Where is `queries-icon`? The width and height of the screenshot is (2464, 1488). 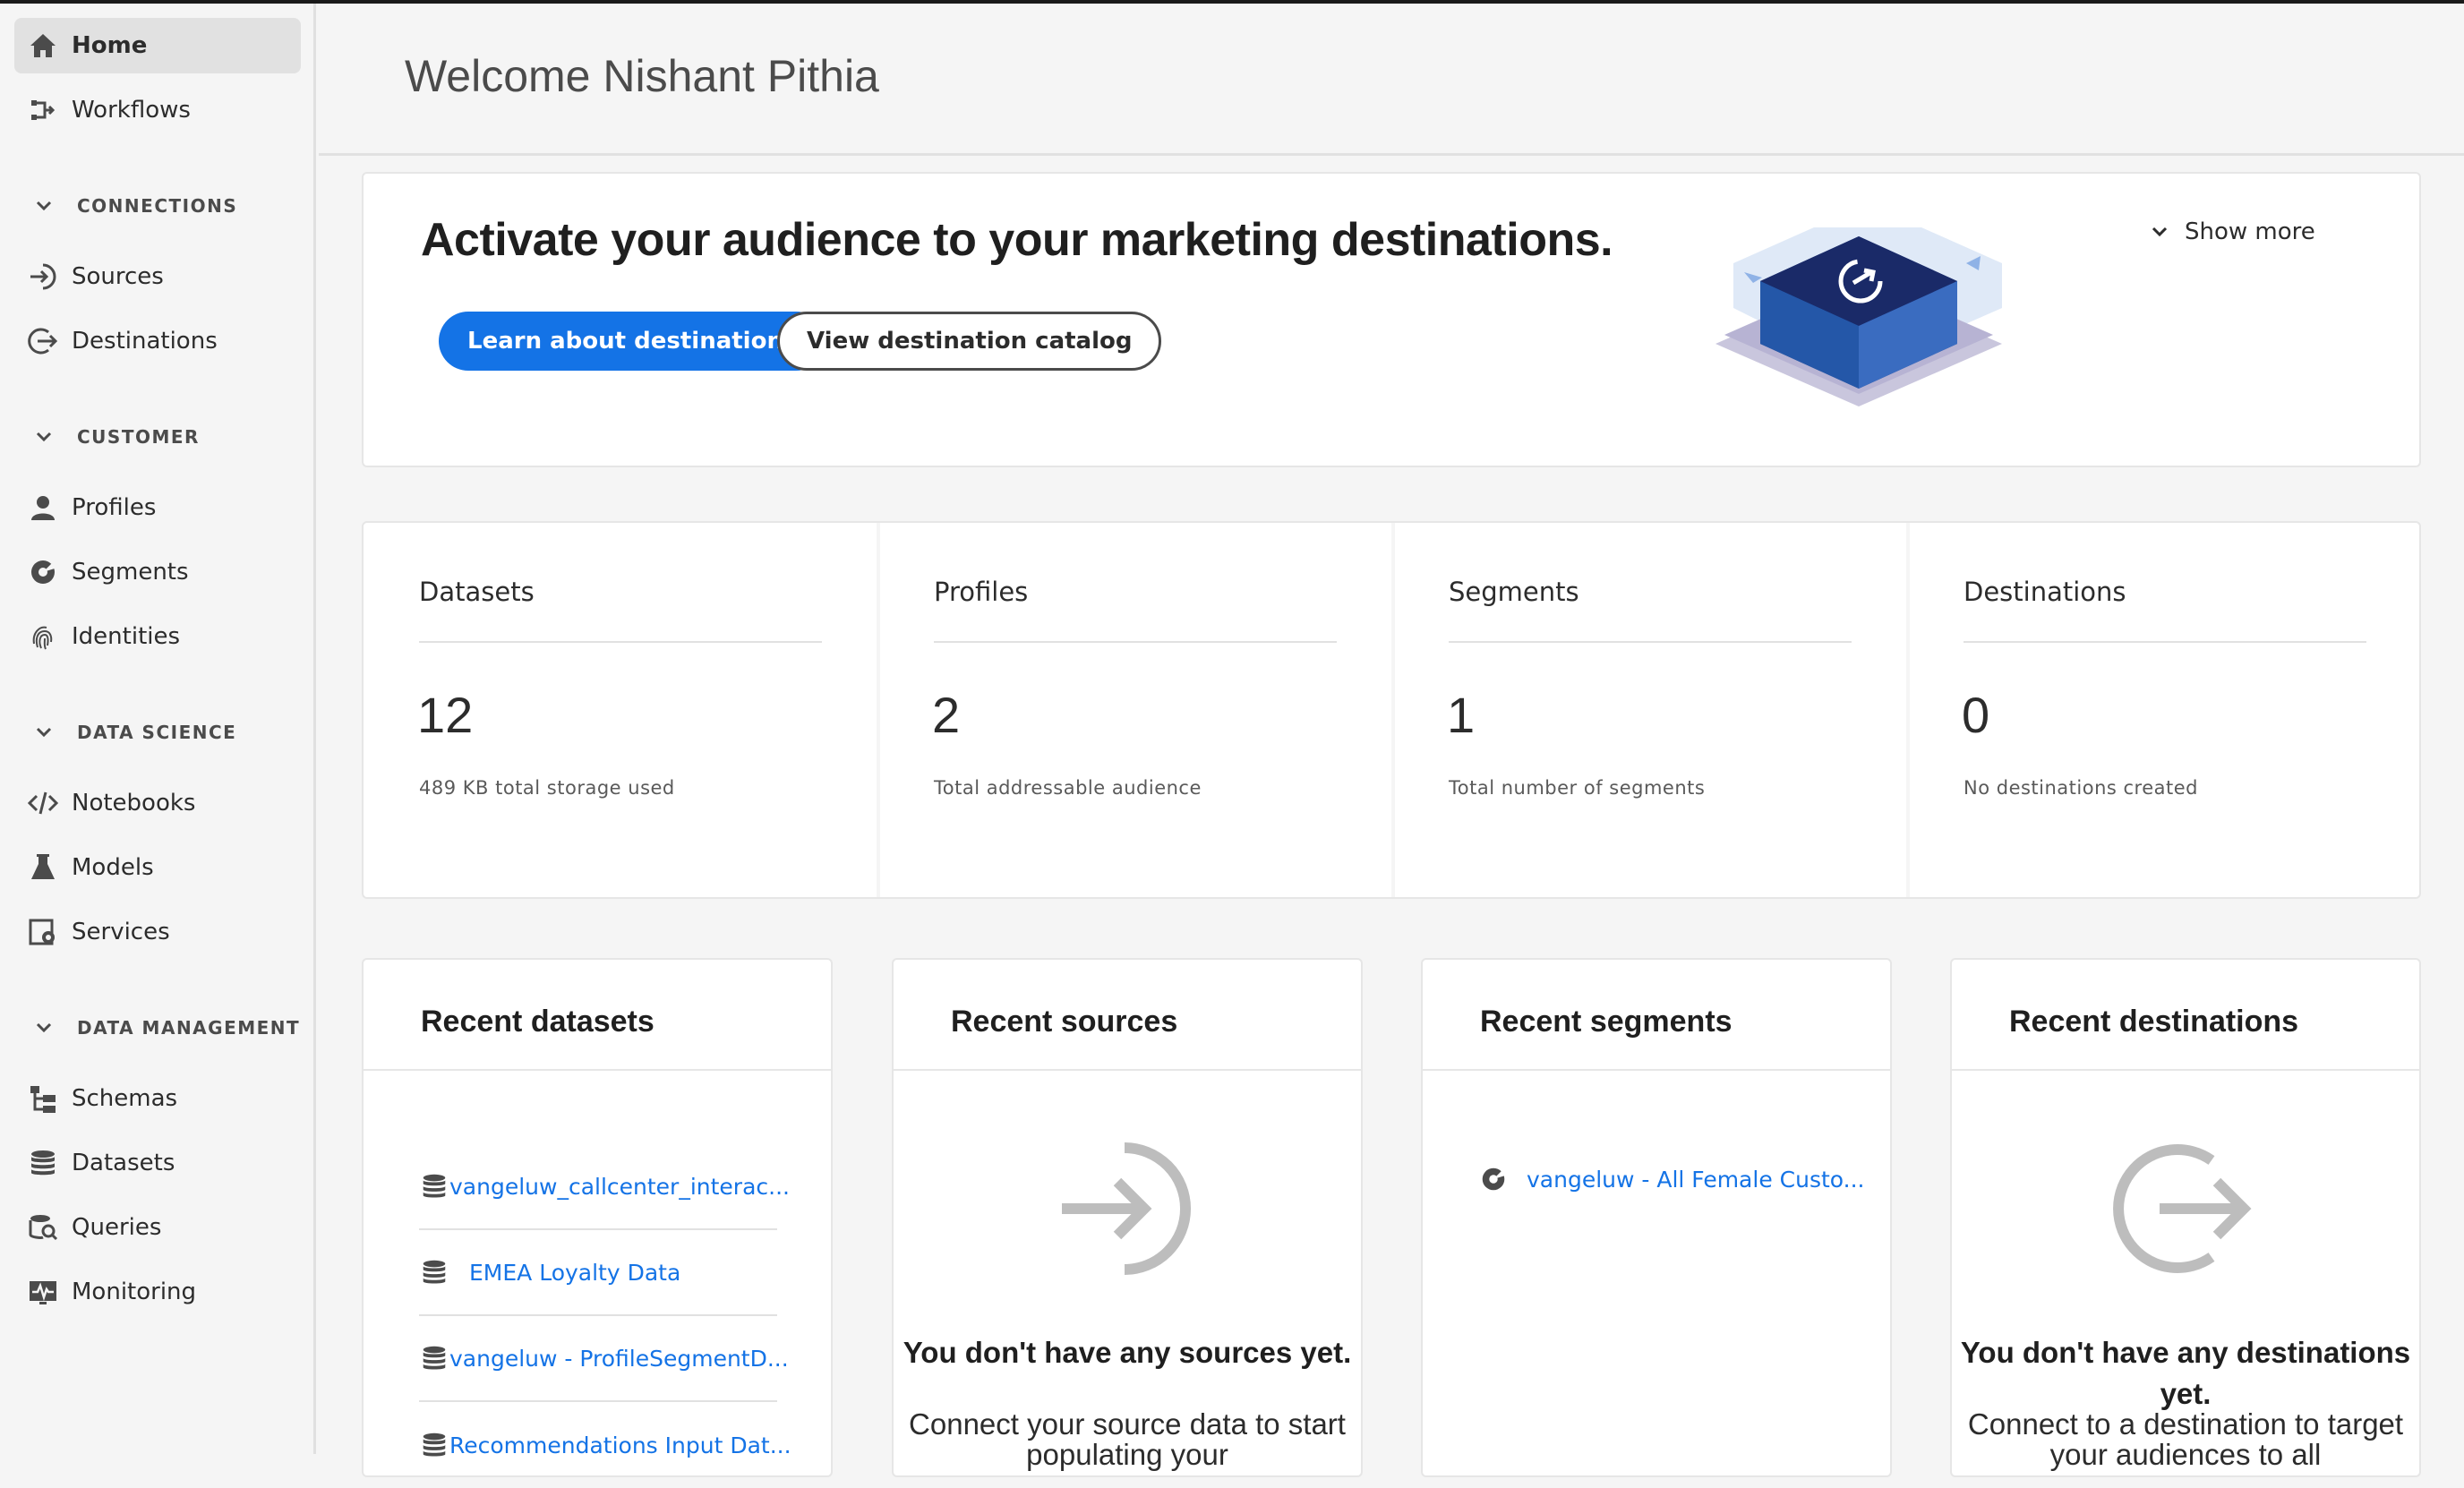 queries-icon is located at coordinates (43, 1227).